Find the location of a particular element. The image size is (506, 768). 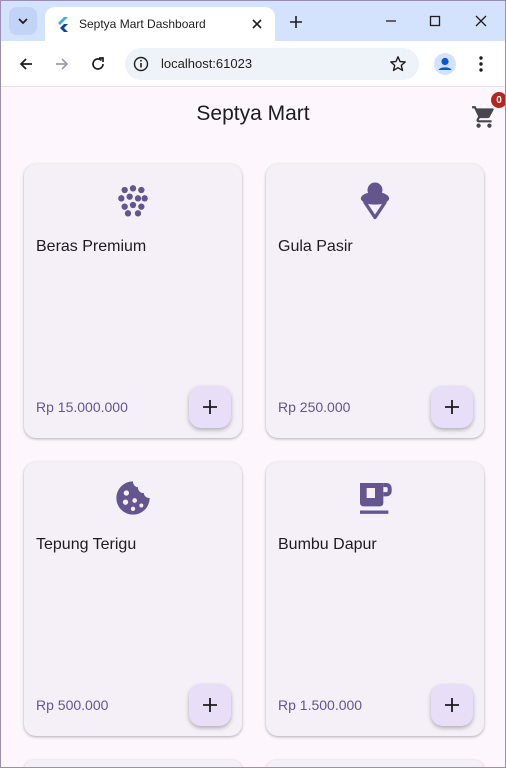

browser-toolbar: localhost:61023 is located at coordinates (253, 64).